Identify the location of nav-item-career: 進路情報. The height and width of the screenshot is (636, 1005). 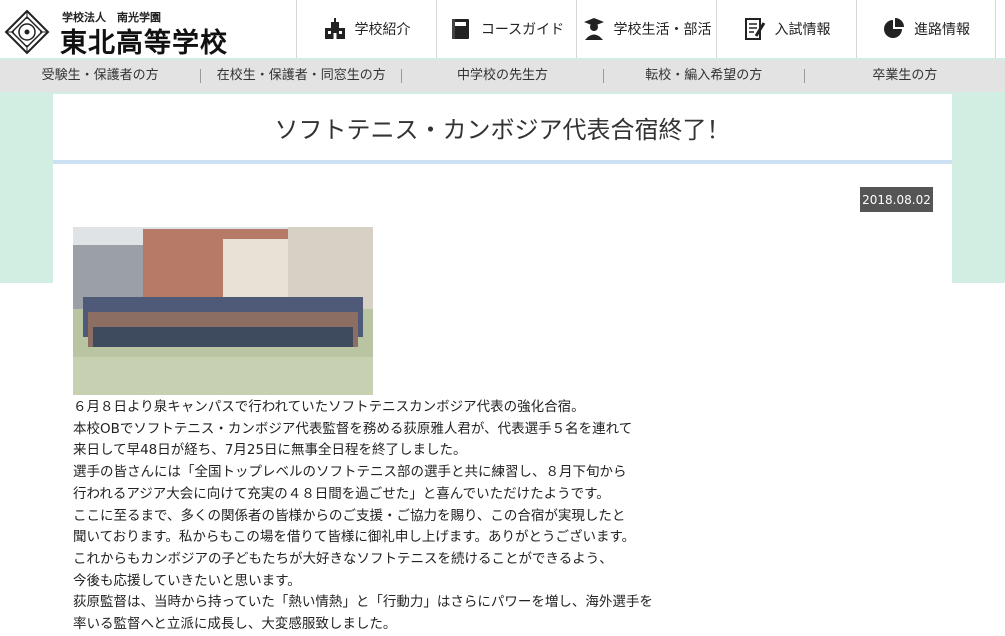
(926, 29).